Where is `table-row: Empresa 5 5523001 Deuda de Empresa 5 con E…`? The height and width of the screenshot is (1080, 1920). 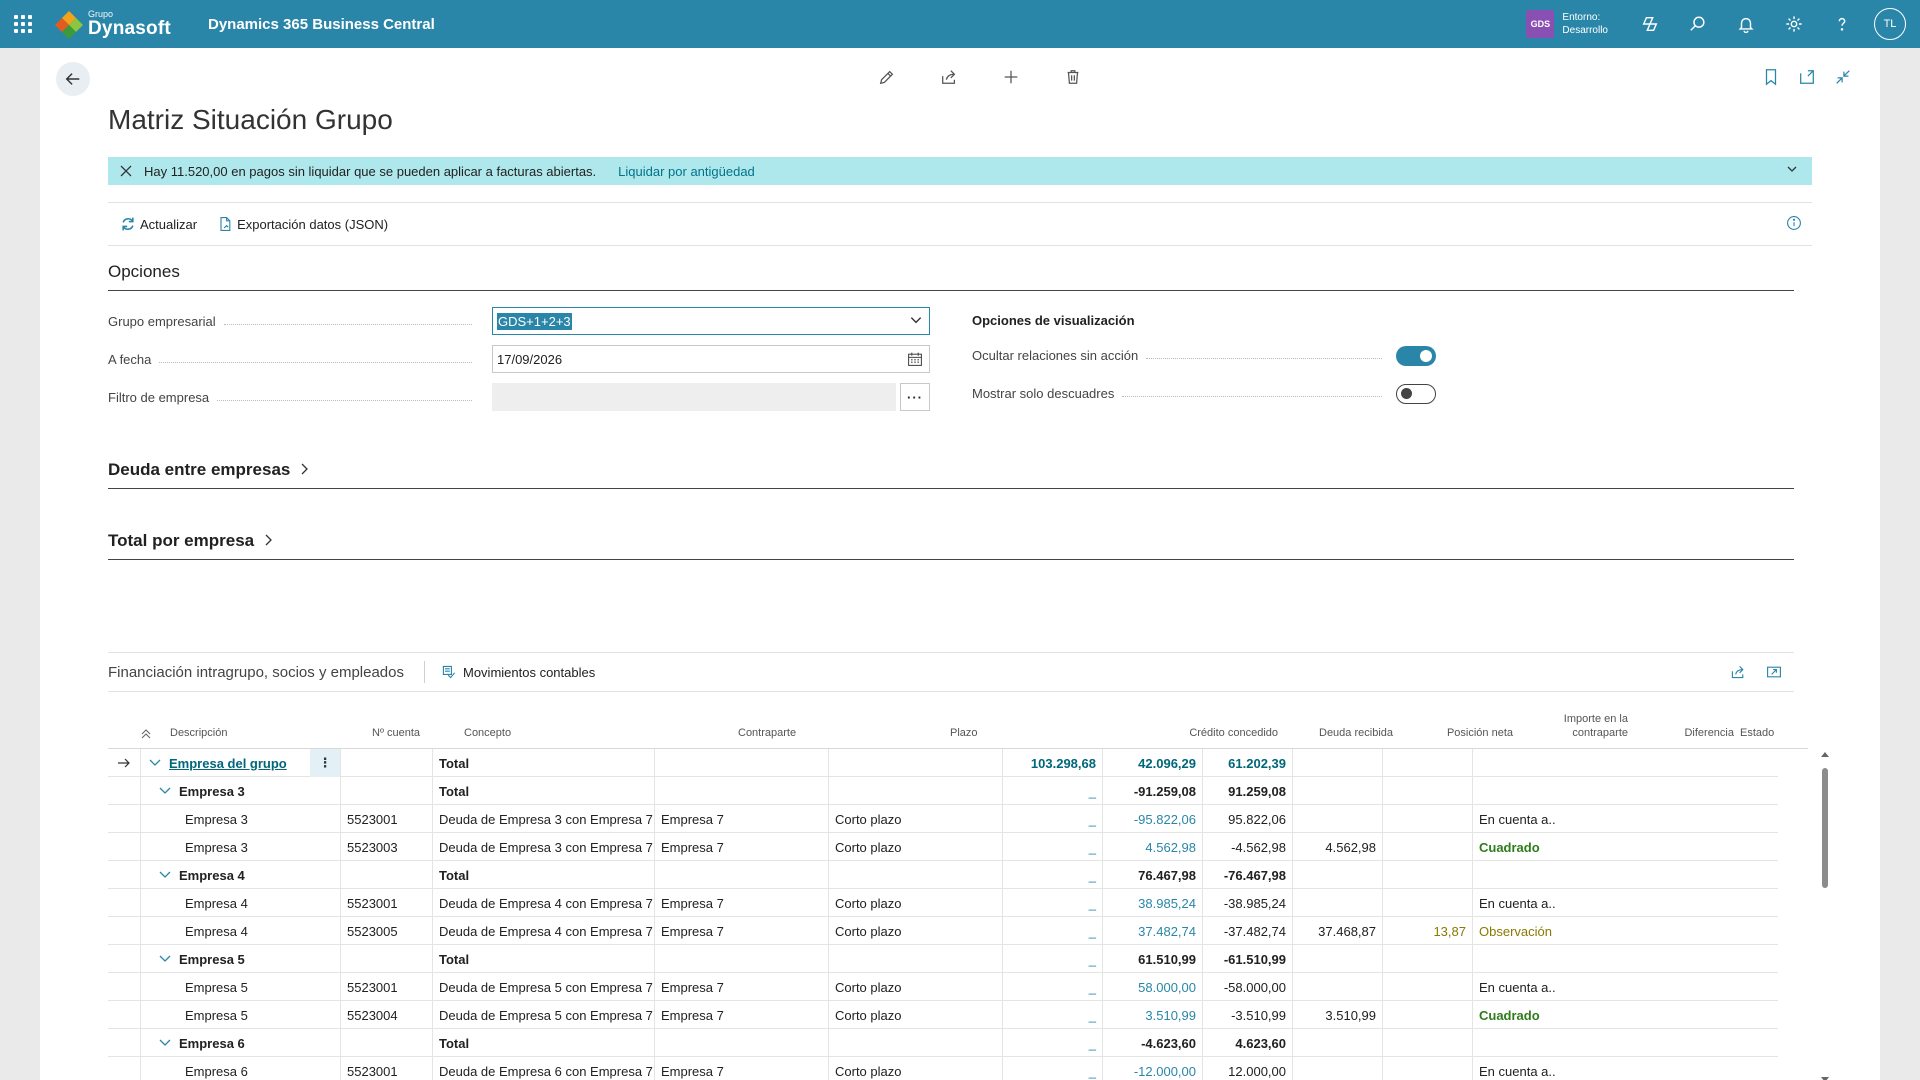 table-row: Empresa 5 5523001 Deuda de Empresa 5 con E… is located at coordinates (943, 987).